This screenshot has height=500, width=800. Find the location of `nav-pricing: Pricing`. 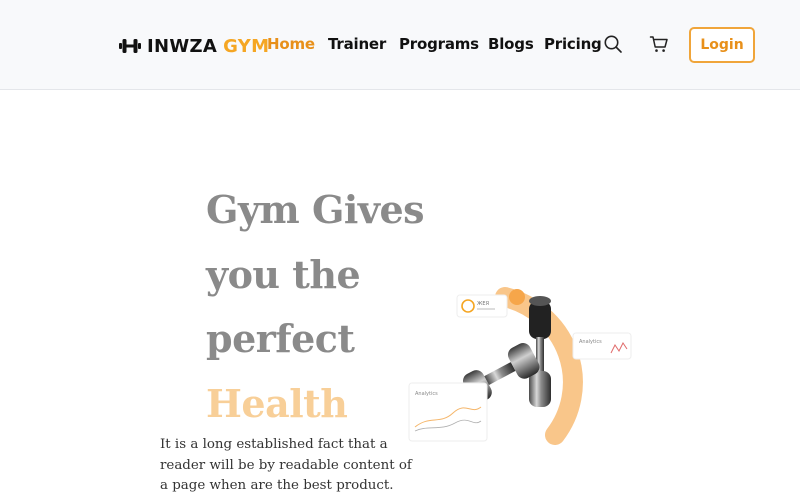

nav-pricing: Pricing is located at coordinates (573, 44).